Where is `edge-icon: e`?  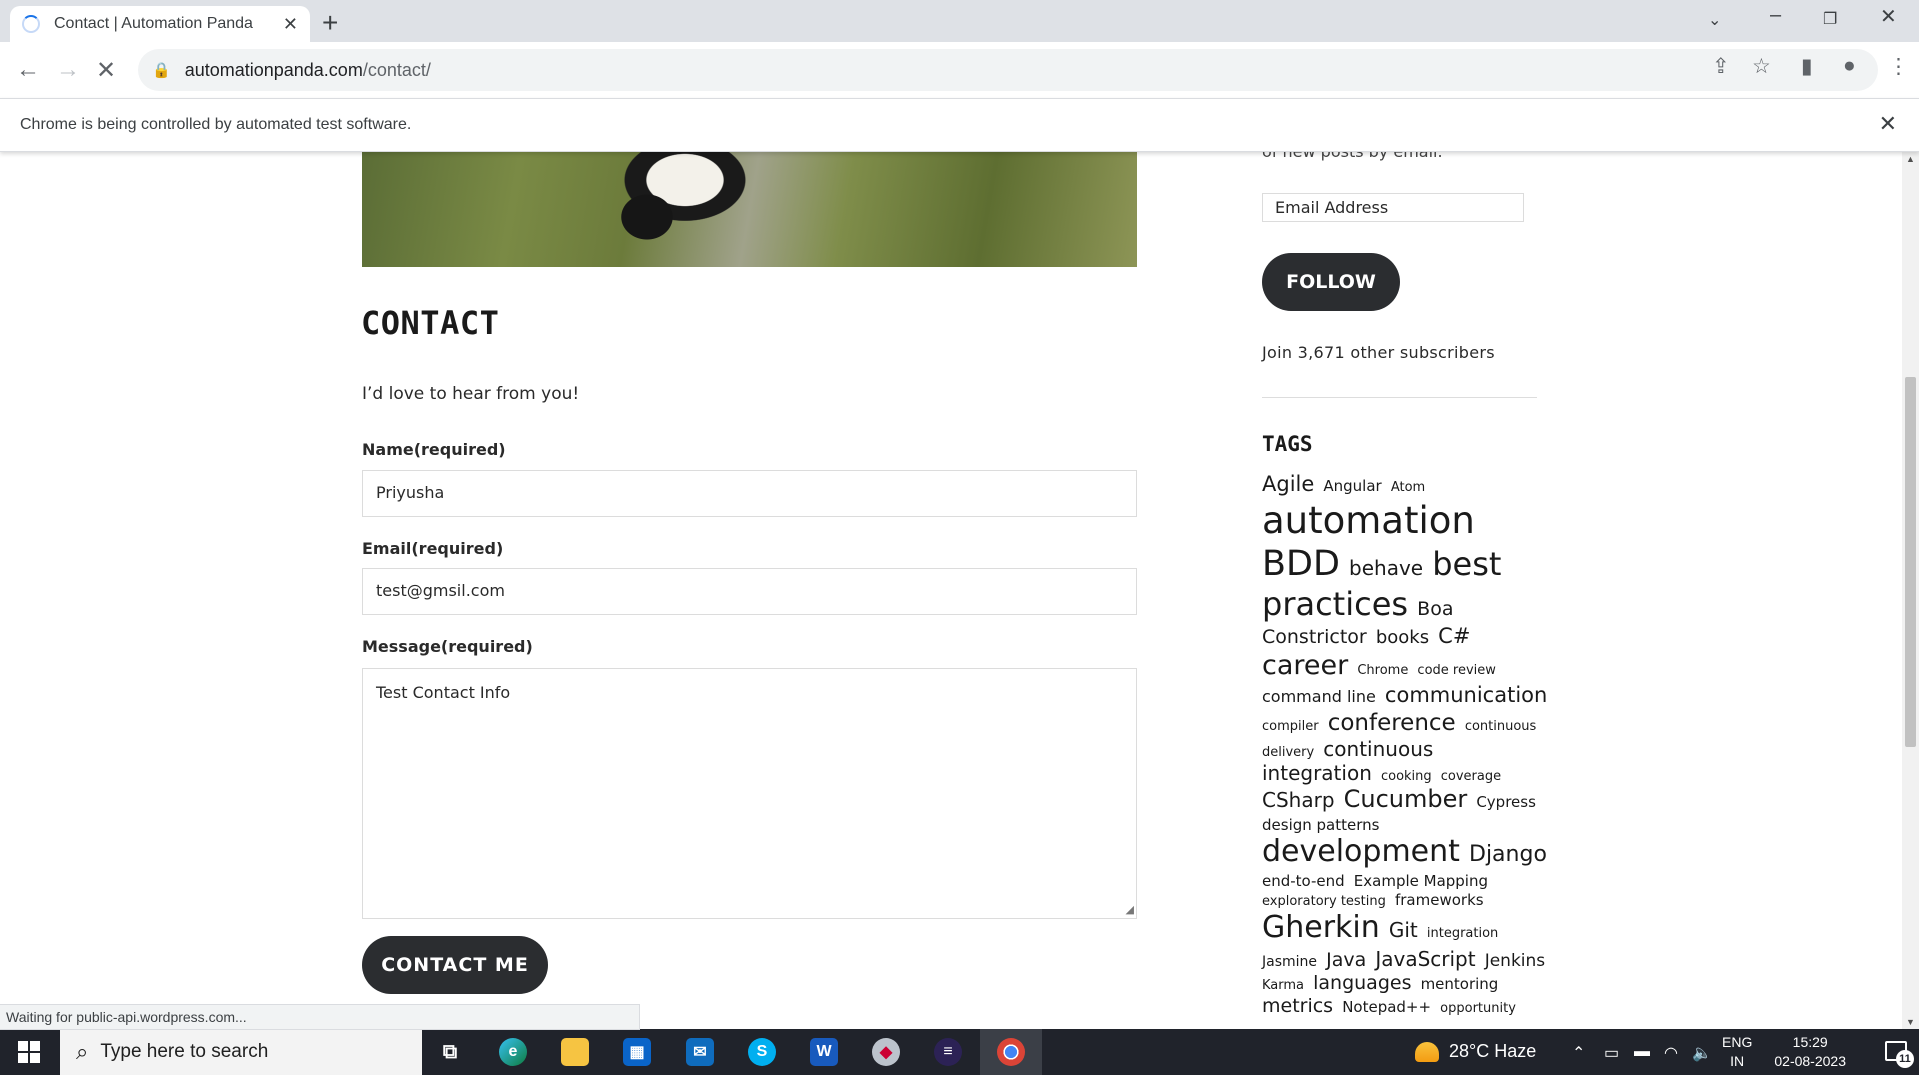 edge-icon: e is located at coordinates (513, 1052).